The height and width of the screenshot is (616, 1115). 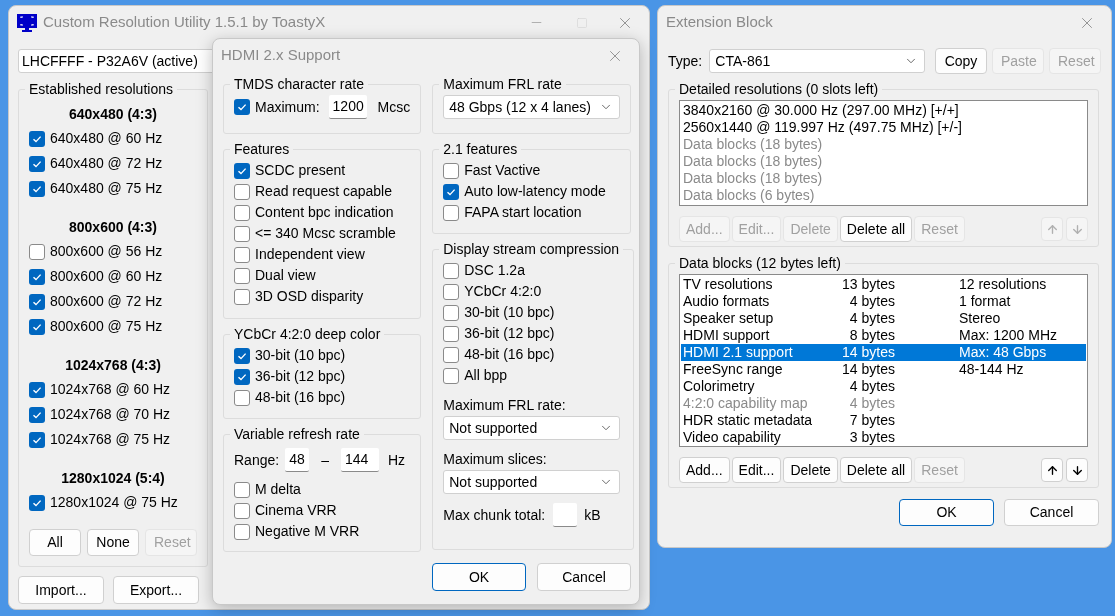 What do you see at coordinates (883, 437) in the screenshot?
I see `list-row: Video capability 3 bytes` at bounding box center [883, 437].